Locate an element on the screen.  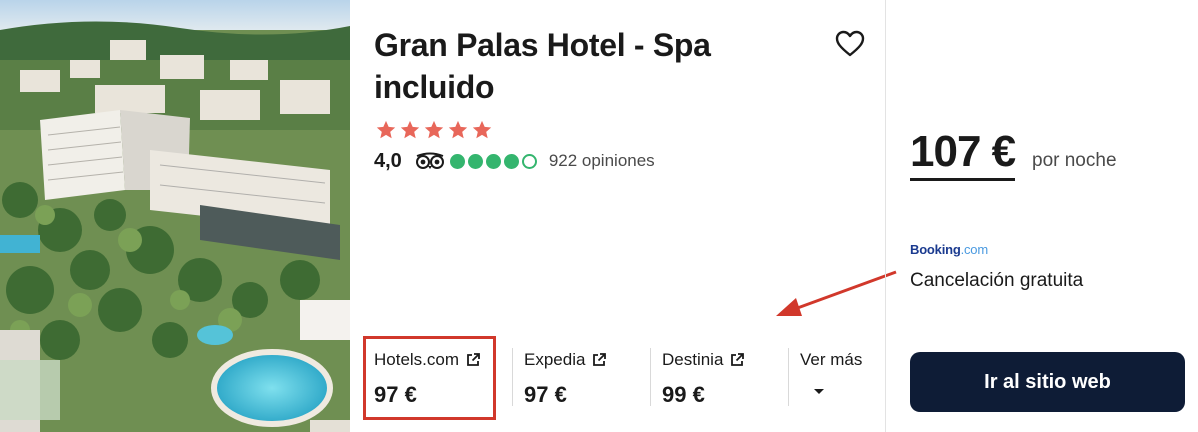
hotel-title: Gran Palas Hotel - Spa incluido is located at coordinates (584, 66).